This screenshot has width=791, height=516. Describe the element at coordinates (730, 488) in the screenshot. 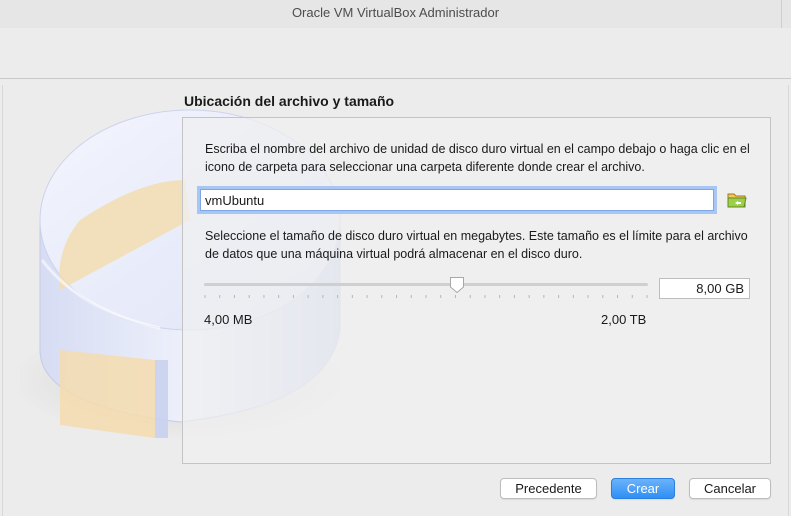

I see `cancel-button: Cancelar` at that location.